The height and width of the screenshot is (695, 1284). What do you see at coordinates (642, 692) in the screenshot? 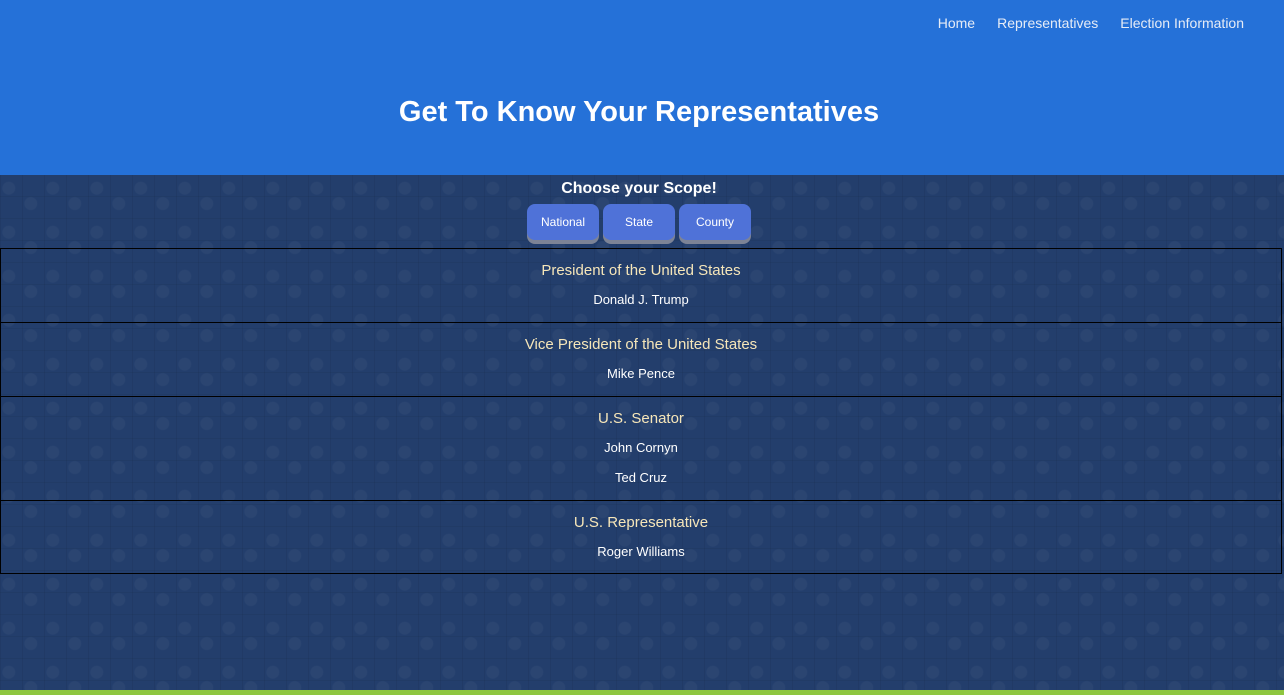
I see `footer-accent-bar` at bounding box center [642, 692].